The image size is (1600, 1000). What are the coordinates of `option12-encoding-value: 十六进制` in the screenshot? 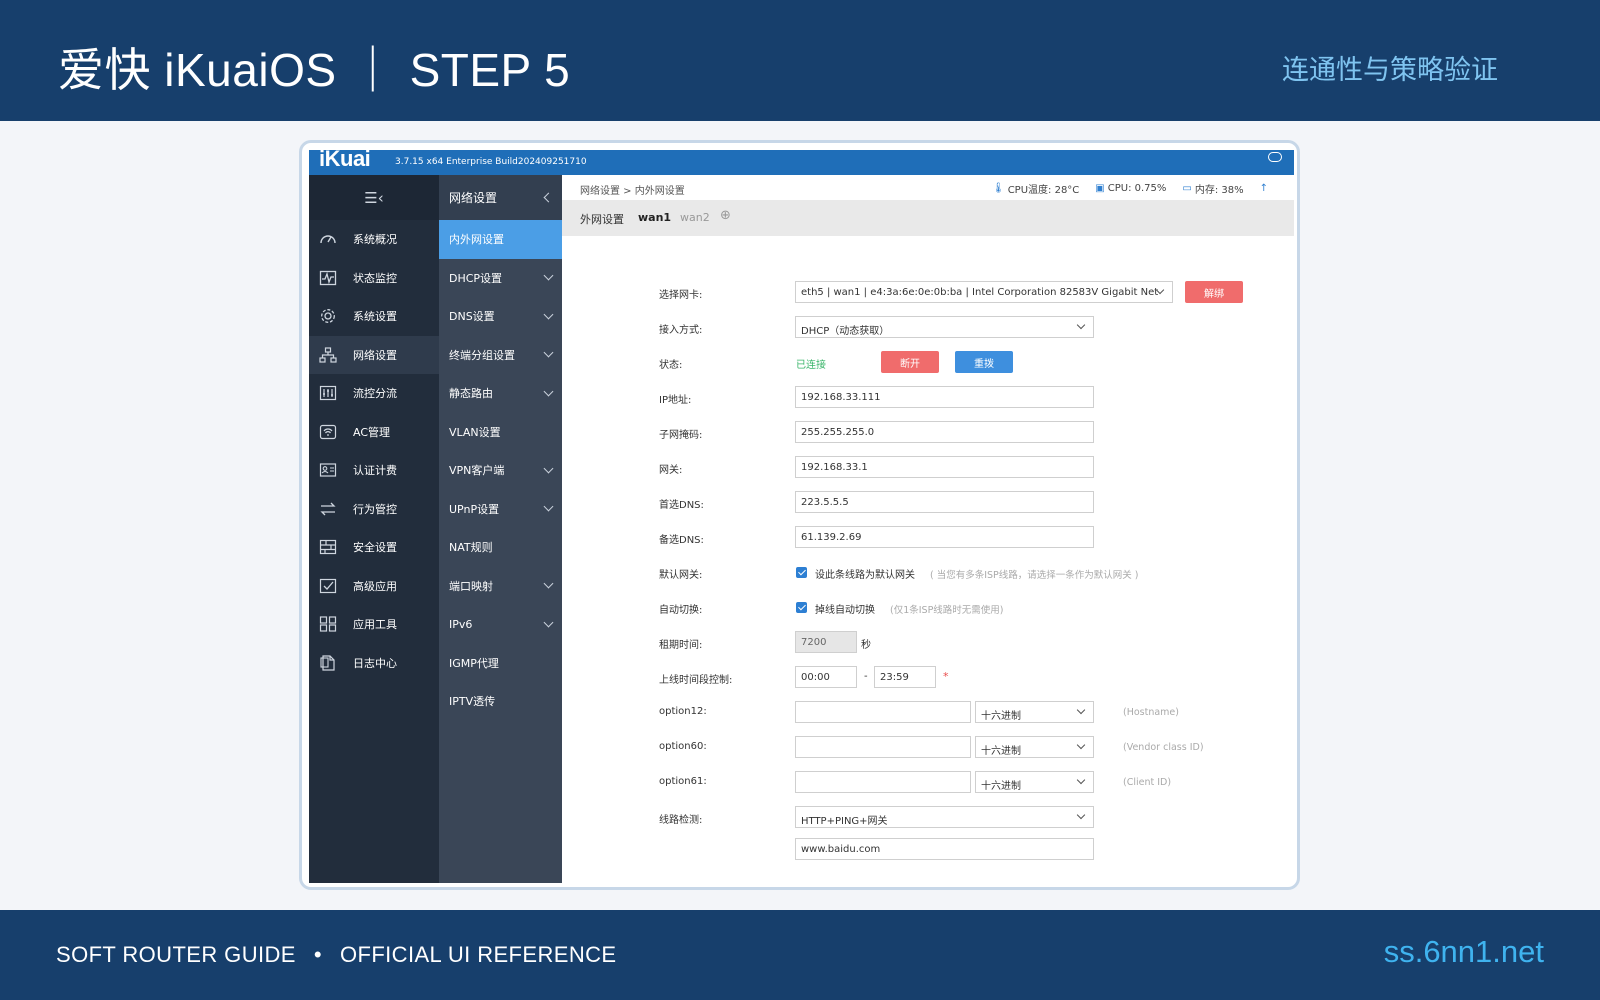 It's located at (1001, 716).